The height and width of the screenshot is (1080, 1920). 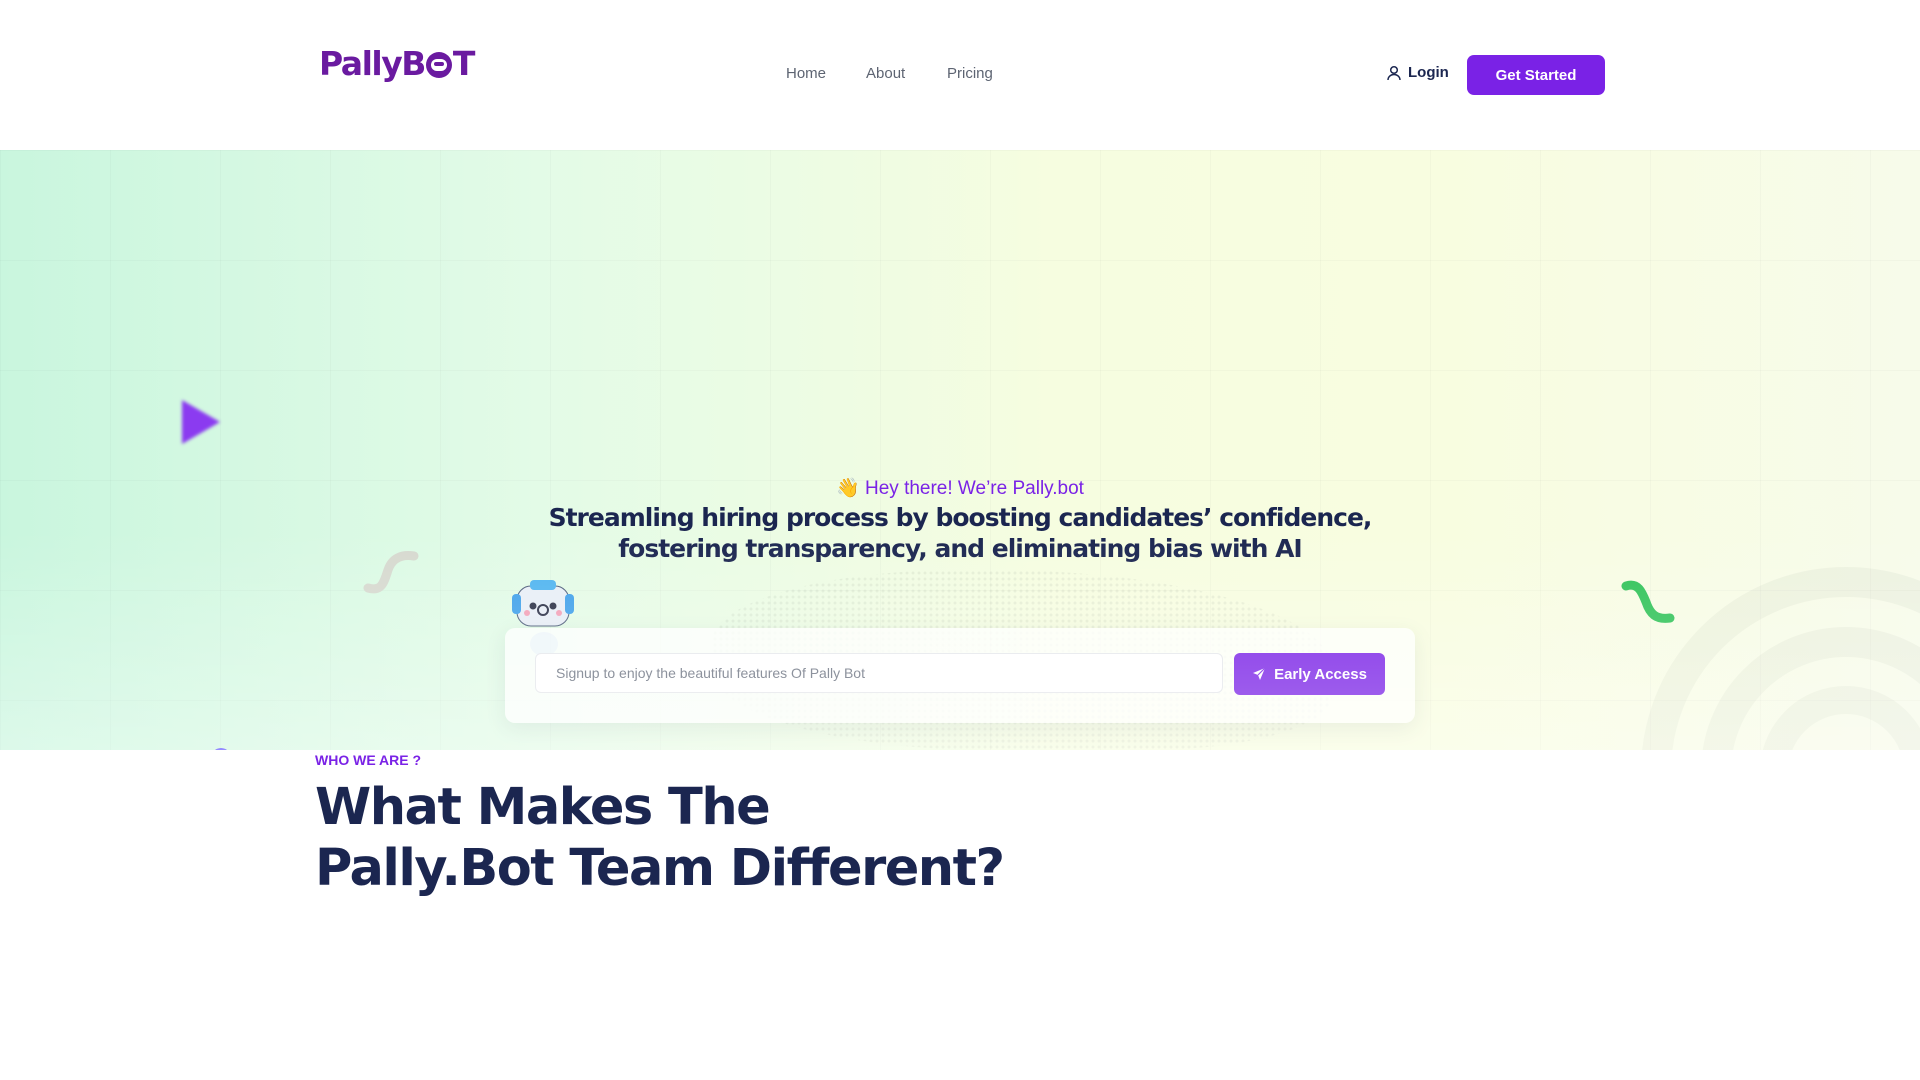 I want to click on robot-face-icon, so click(x=438, y=64).